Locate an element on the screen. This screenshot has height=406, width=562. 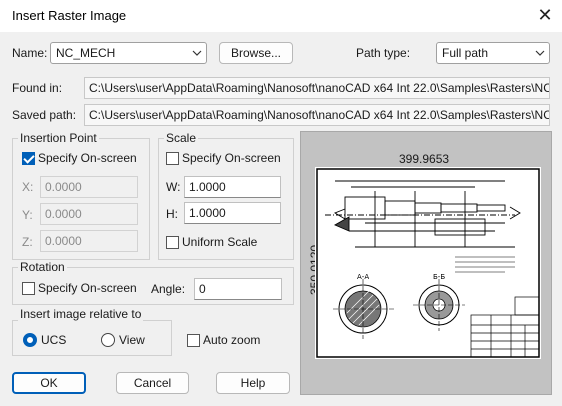
view-radio is located at coordinates (108, 340).